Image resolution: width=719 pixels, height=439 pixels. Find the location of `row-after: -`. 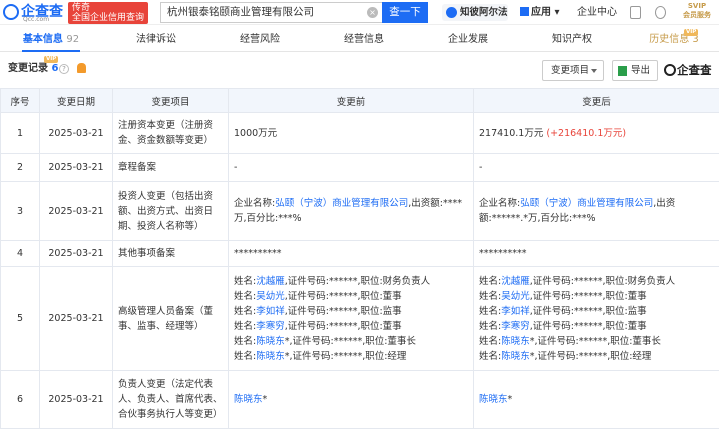

row-after: - is located at coordinates (596, 167).